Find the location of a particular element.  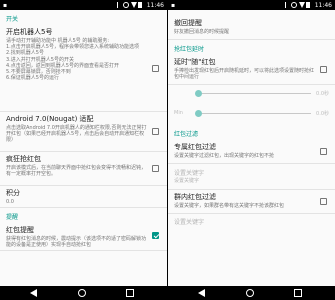

delay-random-checkbox is located at coordinates (323, 69).